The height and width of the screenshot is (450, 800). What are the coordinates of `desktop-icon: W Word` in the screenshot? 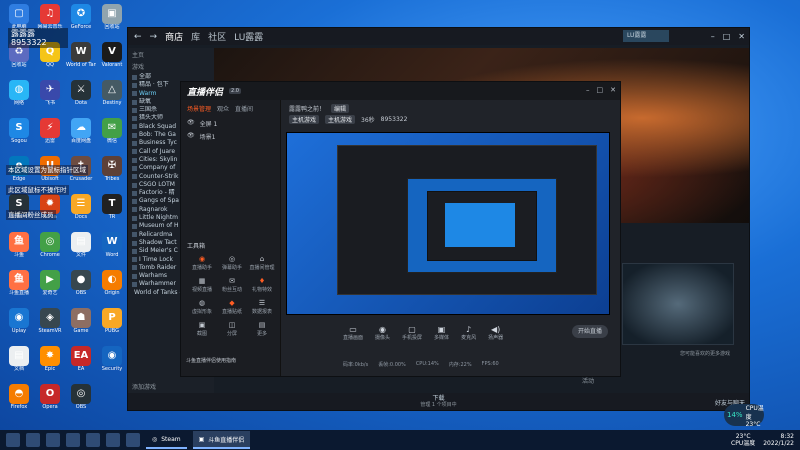 It's located at (112, 247).